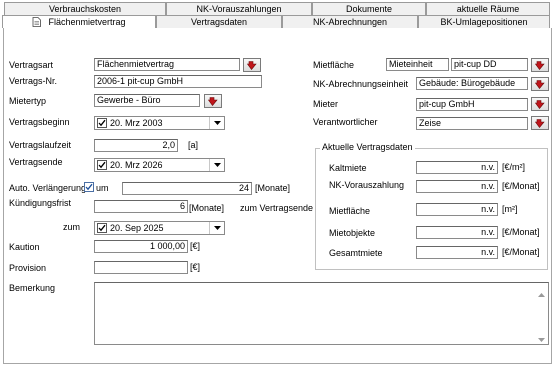 The image size is (554, 373). What do you see at coordinates (102, 188) in the screenshot?
I see `auto-verlaengerung-um-label: um` at bounding box center [102, 188].